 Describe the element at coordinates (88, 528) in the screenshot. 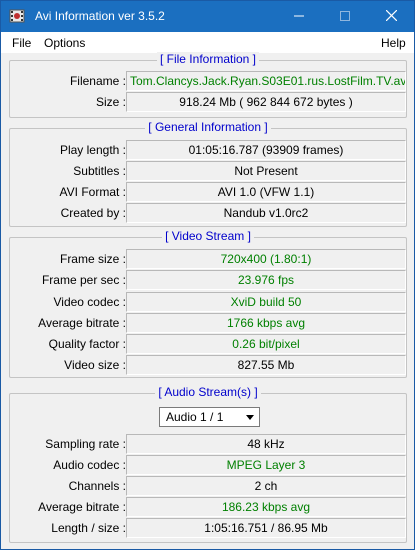

I see `length-size-label: Length / size :` at that location.